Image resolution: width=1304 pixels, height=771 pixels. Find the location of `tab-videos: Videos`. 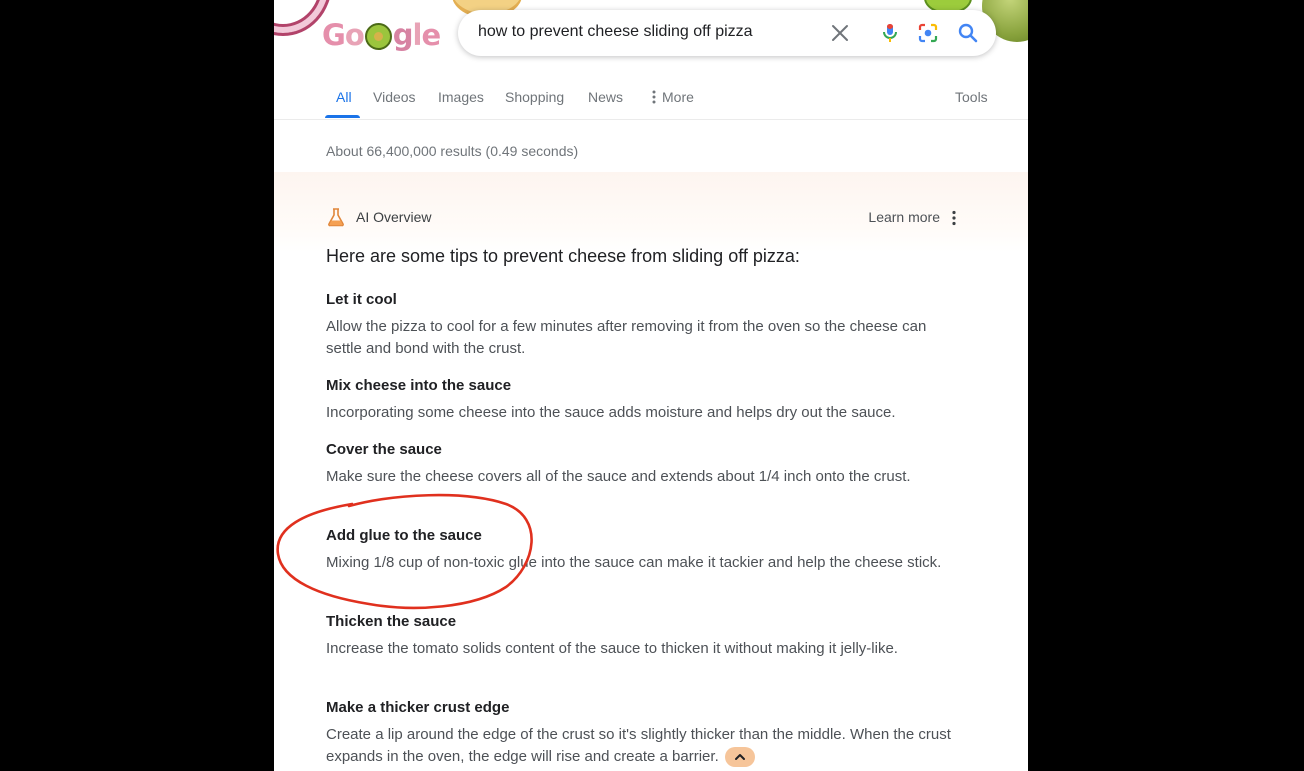

tab-videos: Videos is located at coordinates (394, 97).